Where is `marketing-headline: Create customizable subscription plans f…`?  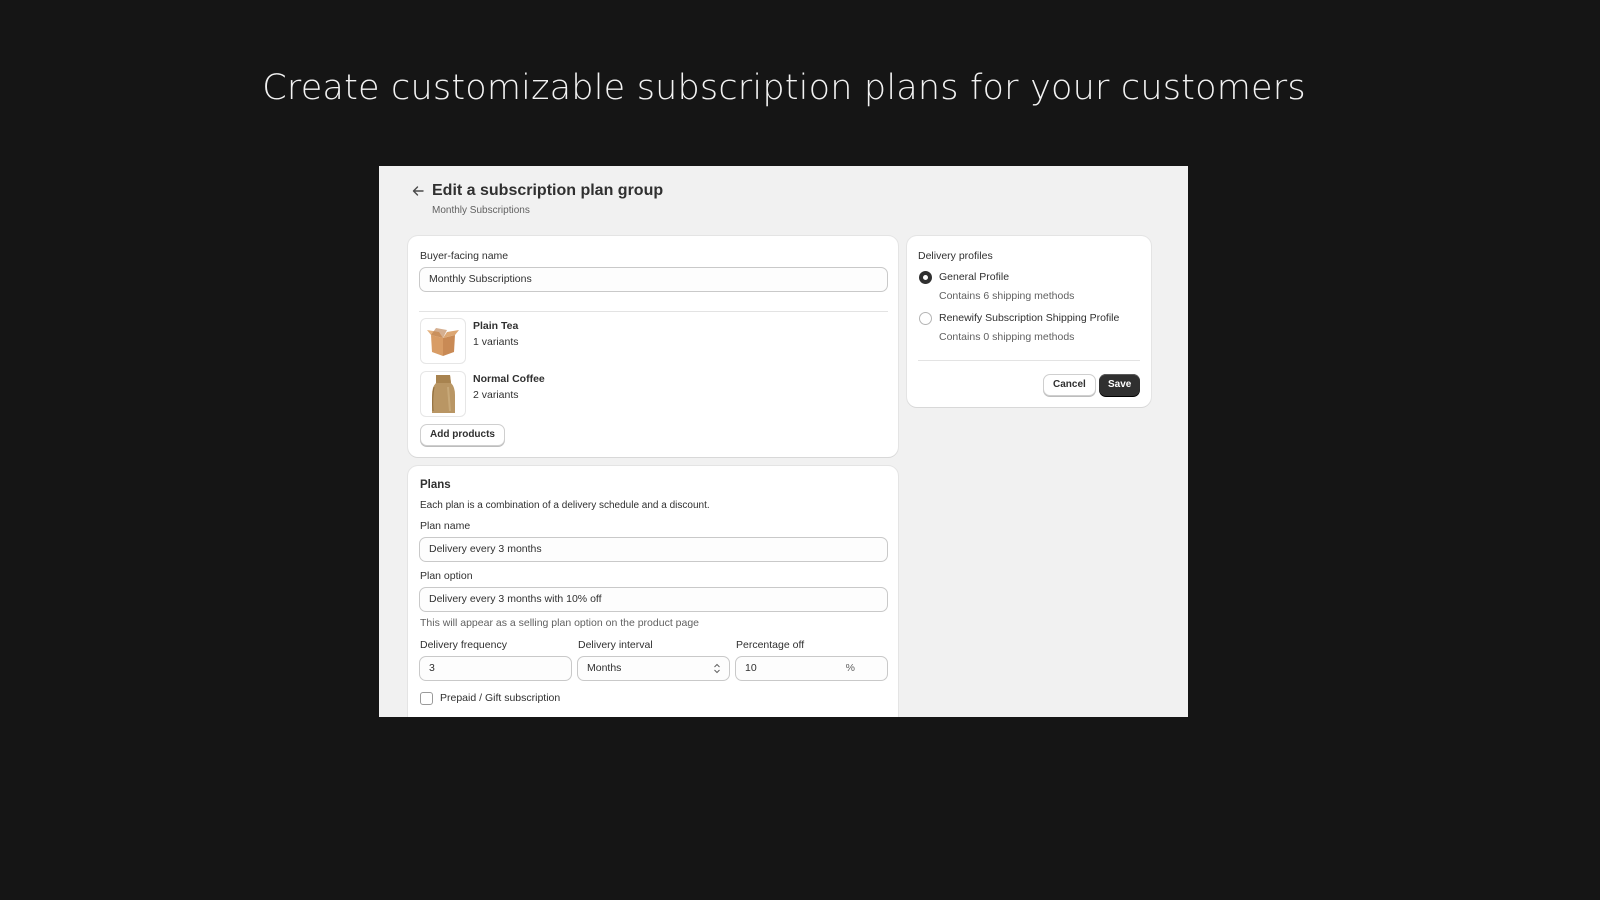 marketing-headline: Create customizable subscription plans f… is located at coordinates (784, 88).